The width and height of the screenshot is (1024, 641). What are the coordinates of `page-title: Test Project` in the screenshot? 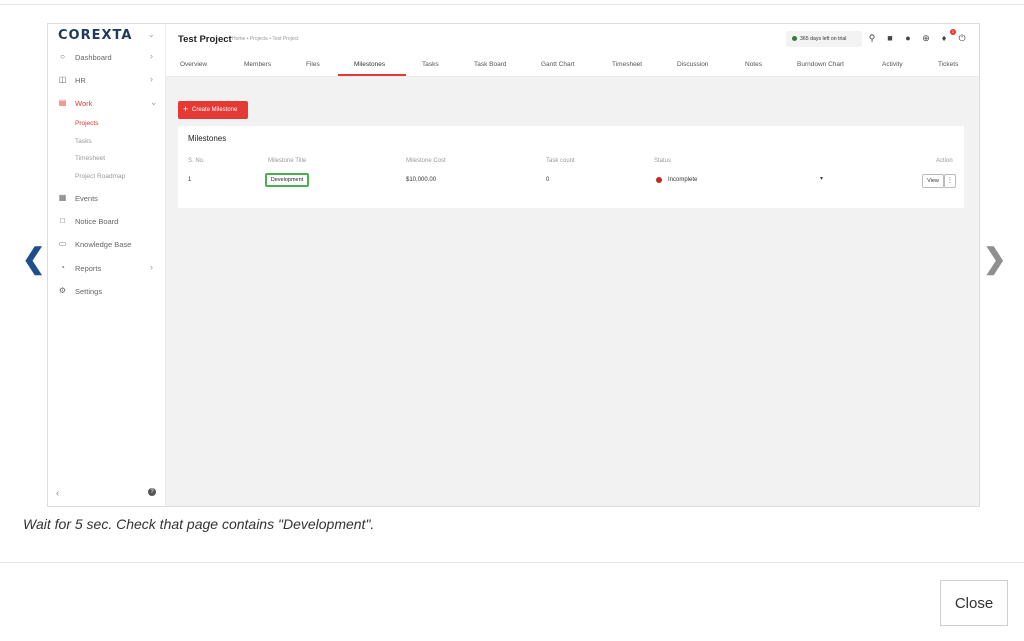 It's located at (205, 39).